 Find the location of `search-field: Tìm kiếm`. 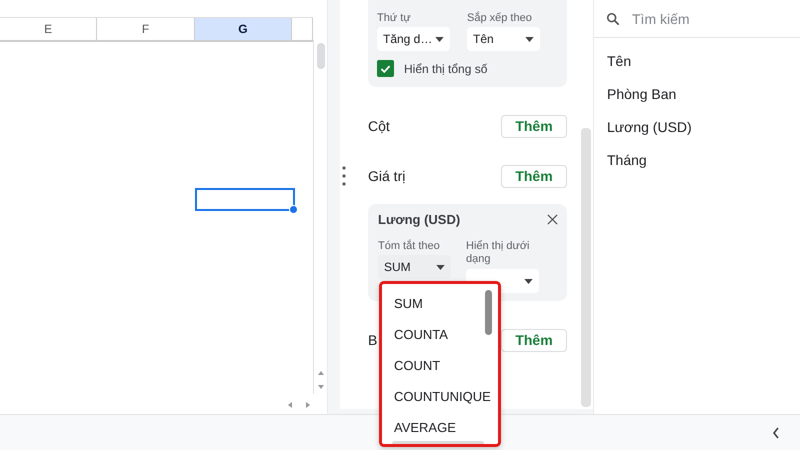

search-field: Tìm kiếm is located at coordinates (707, 18).